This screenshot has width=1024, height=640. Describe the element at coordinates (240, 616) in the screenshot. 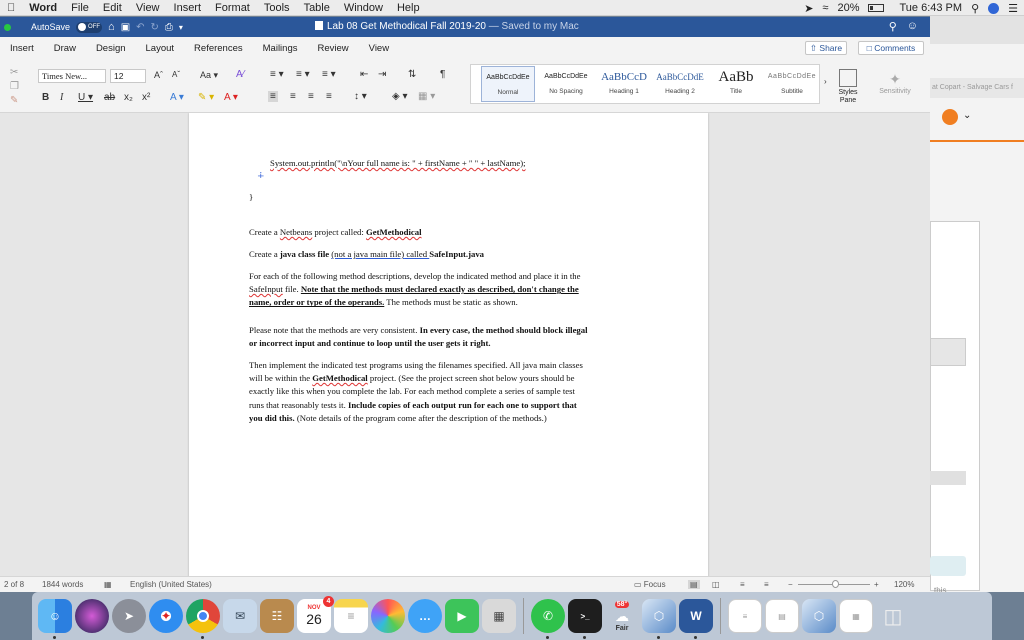

I see `mail-stamp-icon: ✉` at that location.